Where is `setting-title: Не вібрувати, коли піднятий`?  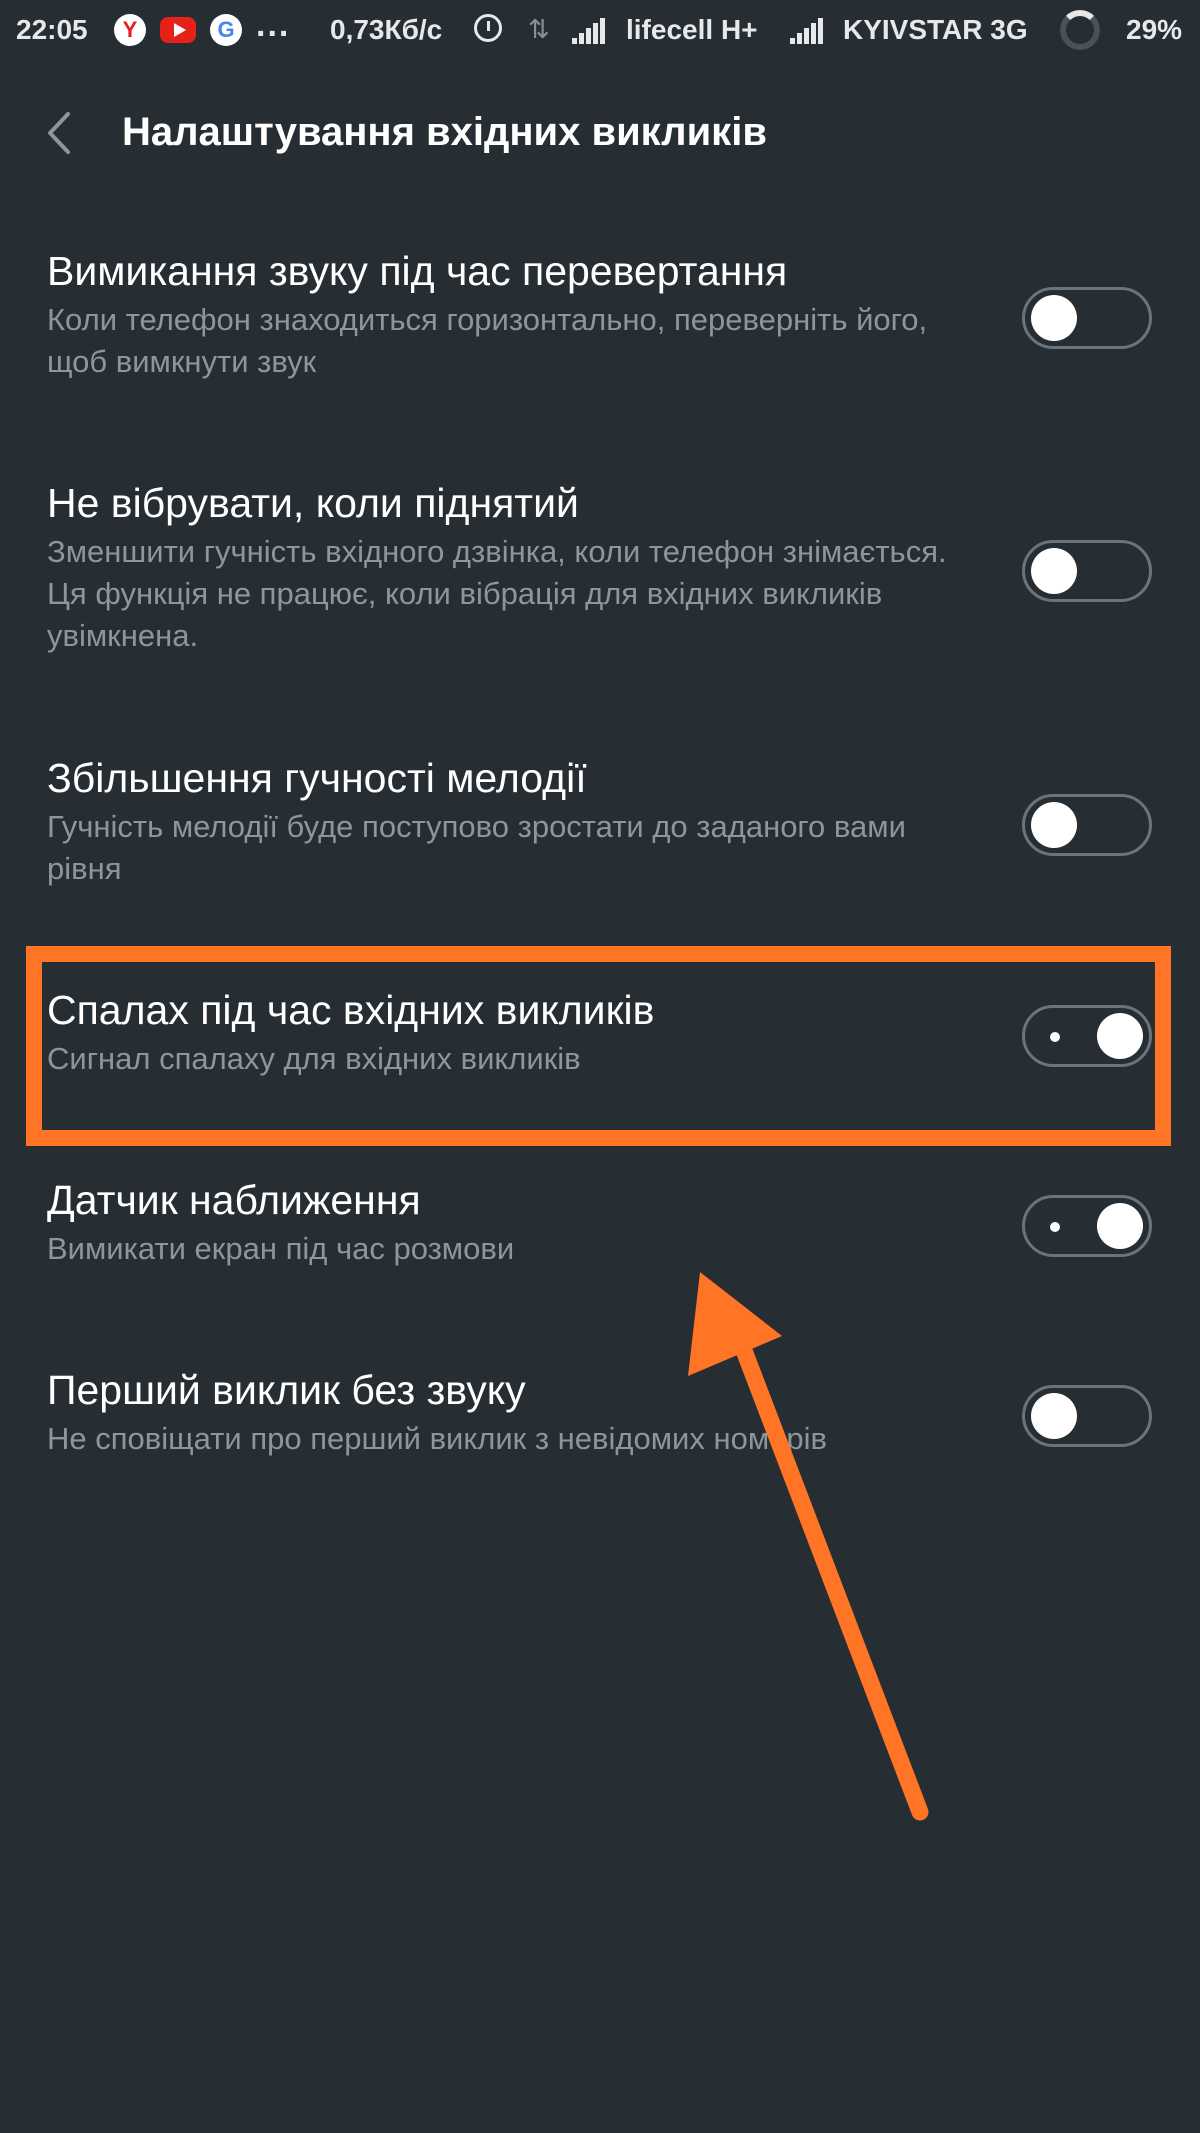 setting-title: Не вібрувати, коли піднятий is located at coordinates (313, 503).